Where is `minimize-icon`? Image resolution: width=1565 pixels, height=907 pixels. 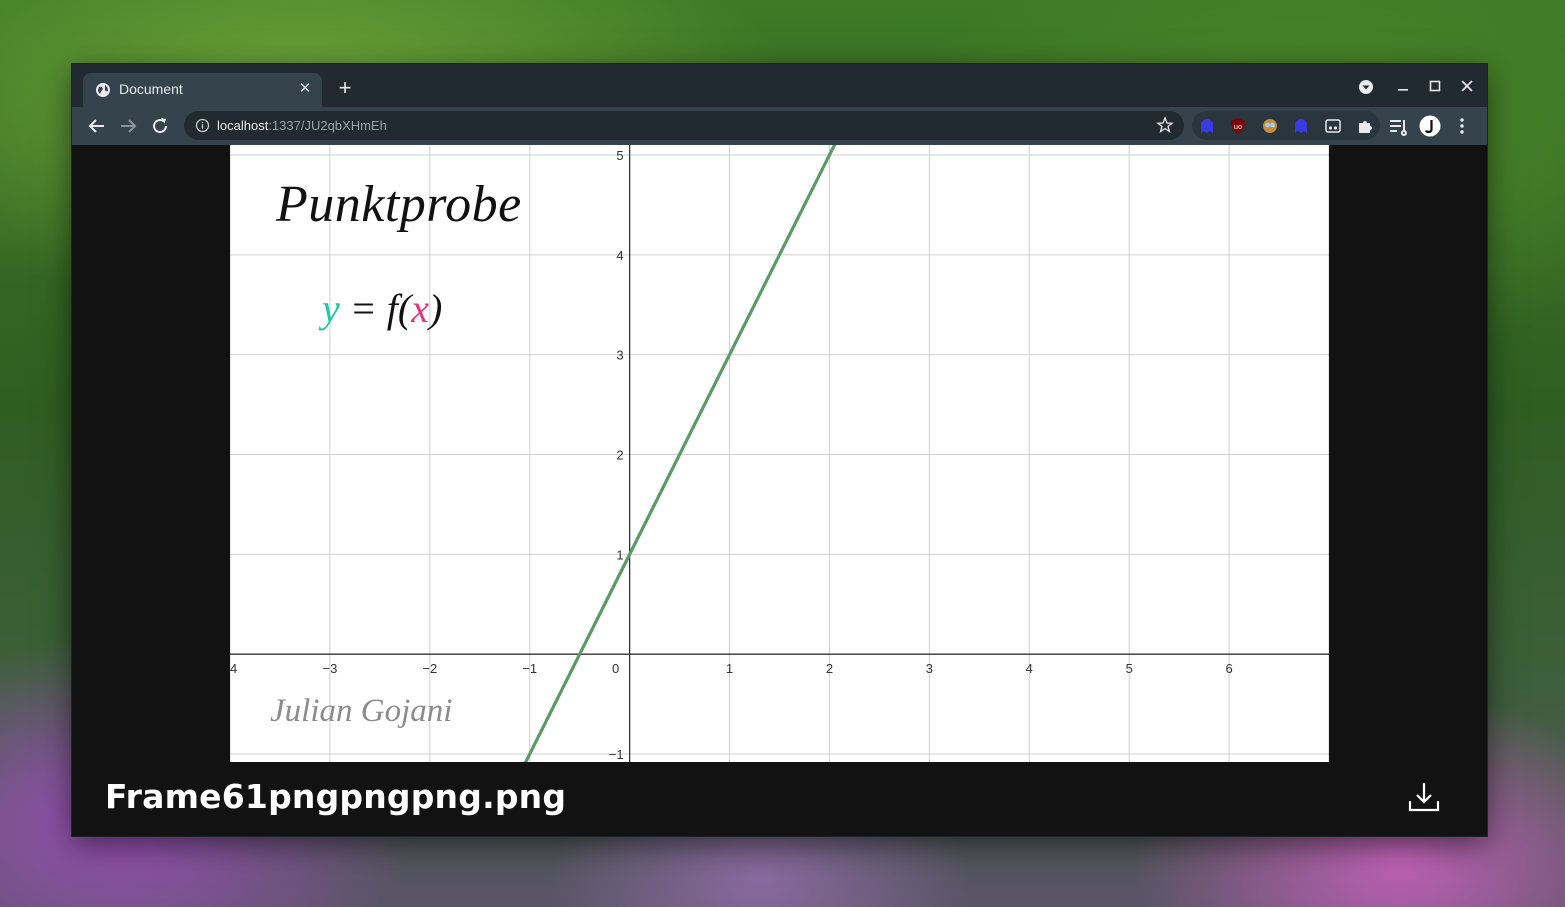 minimize-icon is located at coordinates (1403, 87).